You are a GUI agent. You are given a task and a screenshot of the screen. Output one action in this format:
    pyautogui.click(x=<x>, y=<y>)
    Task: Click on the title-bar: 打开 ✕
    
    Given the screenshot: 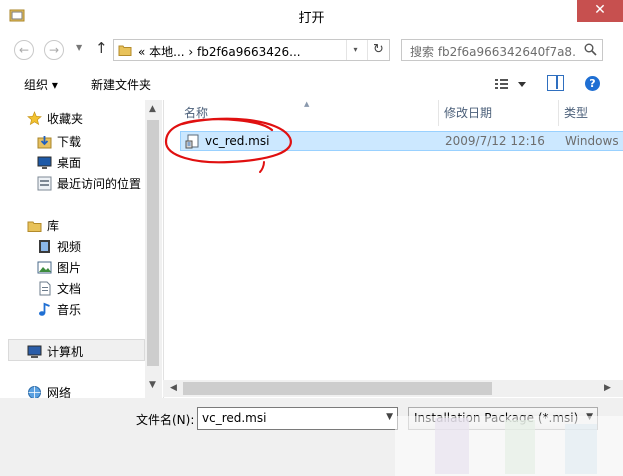 What is the action you would take?
    pyautogui.click(x=311, y=15)
    